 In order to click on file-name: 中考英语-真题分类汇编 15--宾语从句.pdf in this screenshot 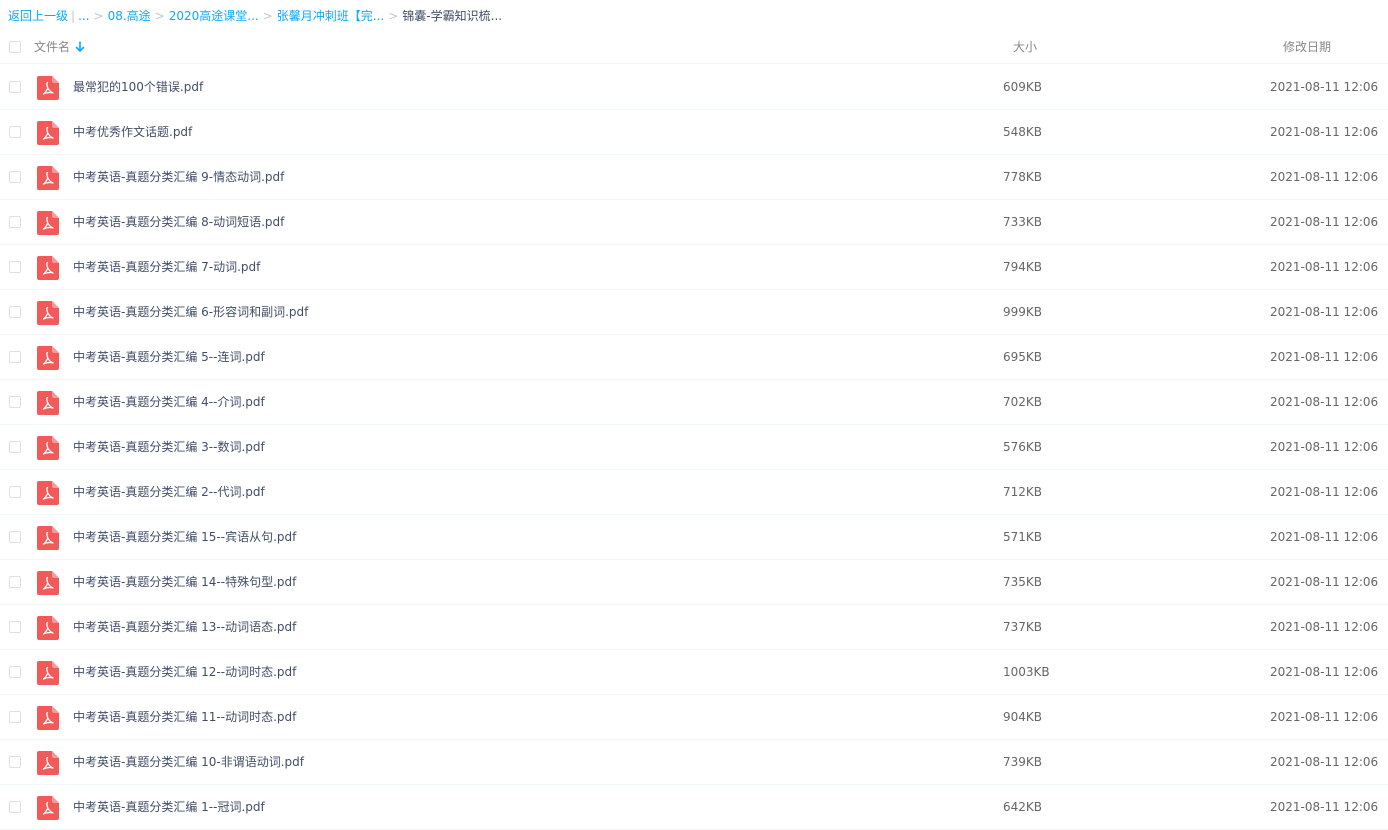, I will do `click(184, 537)`.